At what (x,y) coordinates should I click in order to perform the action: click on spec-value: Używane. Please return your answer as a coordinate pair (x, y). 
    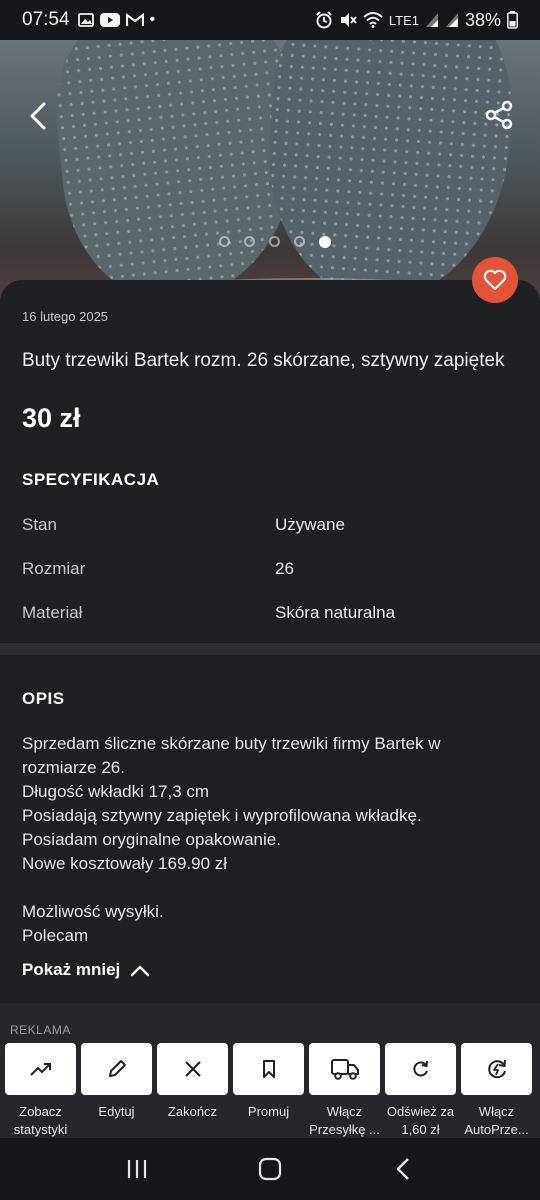
    Looking at the image, I should click on (310, 524).